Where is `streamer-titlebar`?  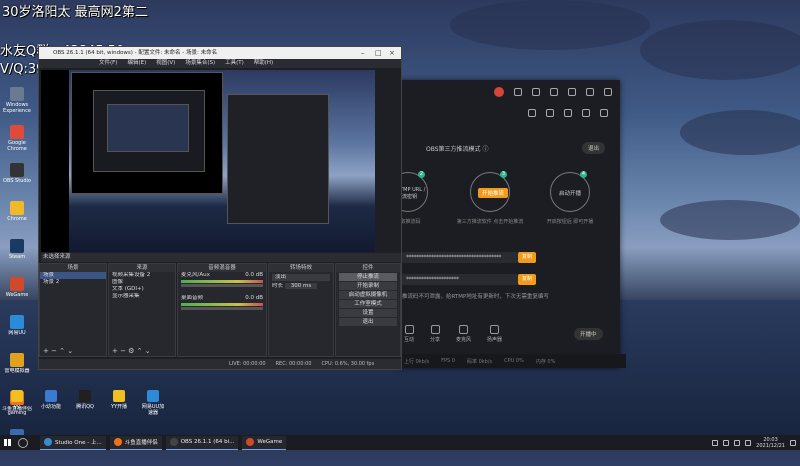 streamer-titlebar is located at coordinates (509, 92).